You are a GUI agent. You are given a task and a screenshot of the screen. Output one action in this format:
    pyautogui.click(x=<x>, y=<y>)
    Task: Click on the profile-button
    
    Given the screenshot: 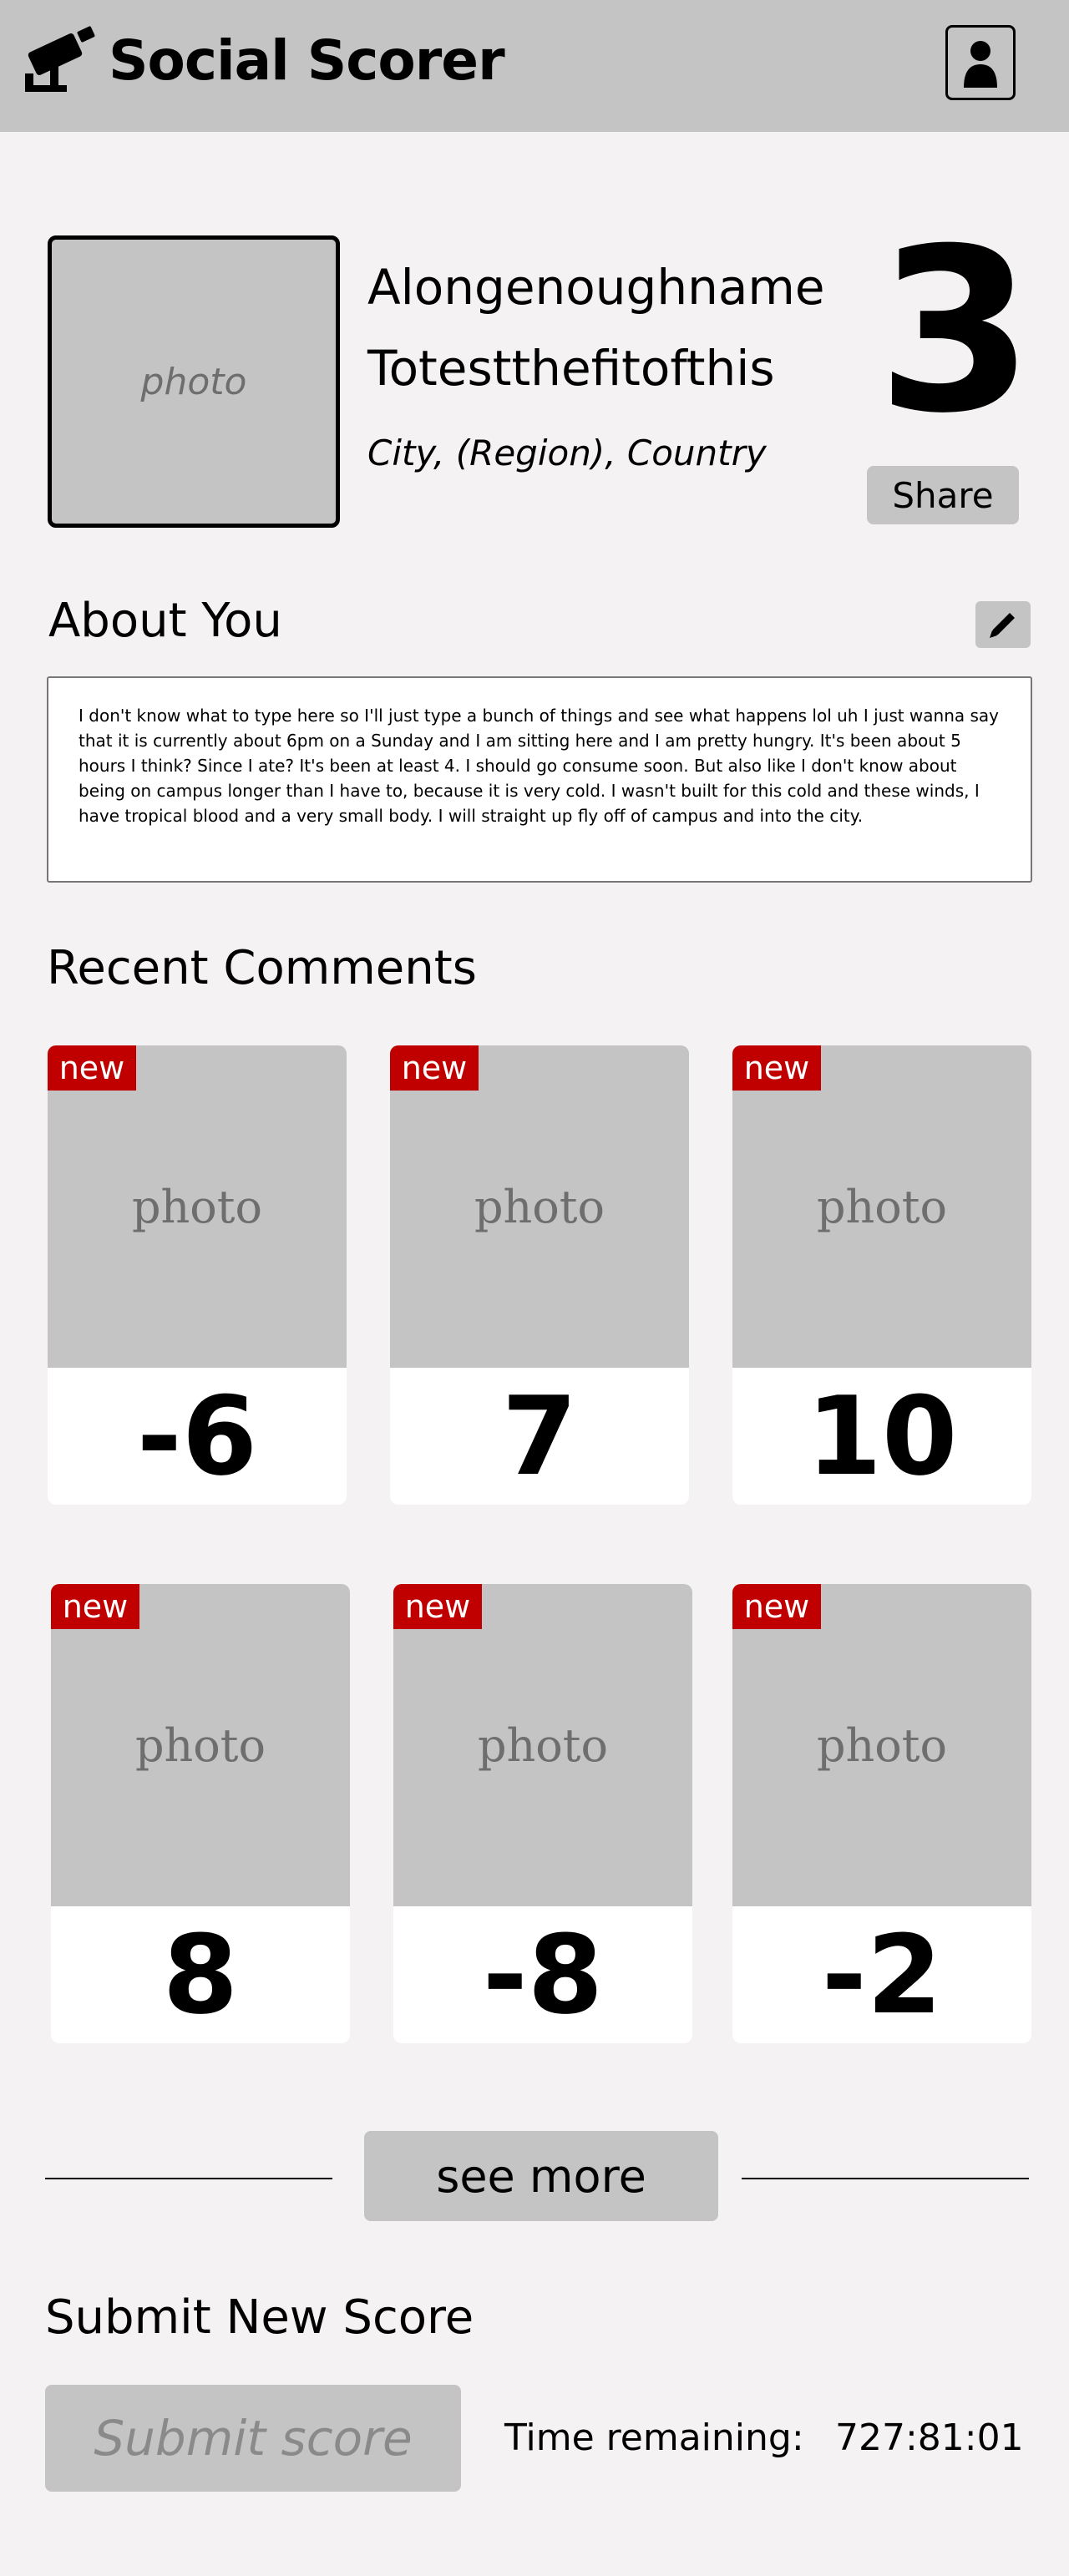 What is the action you would take?
    pyautogui.click(x=980, y=62)
    